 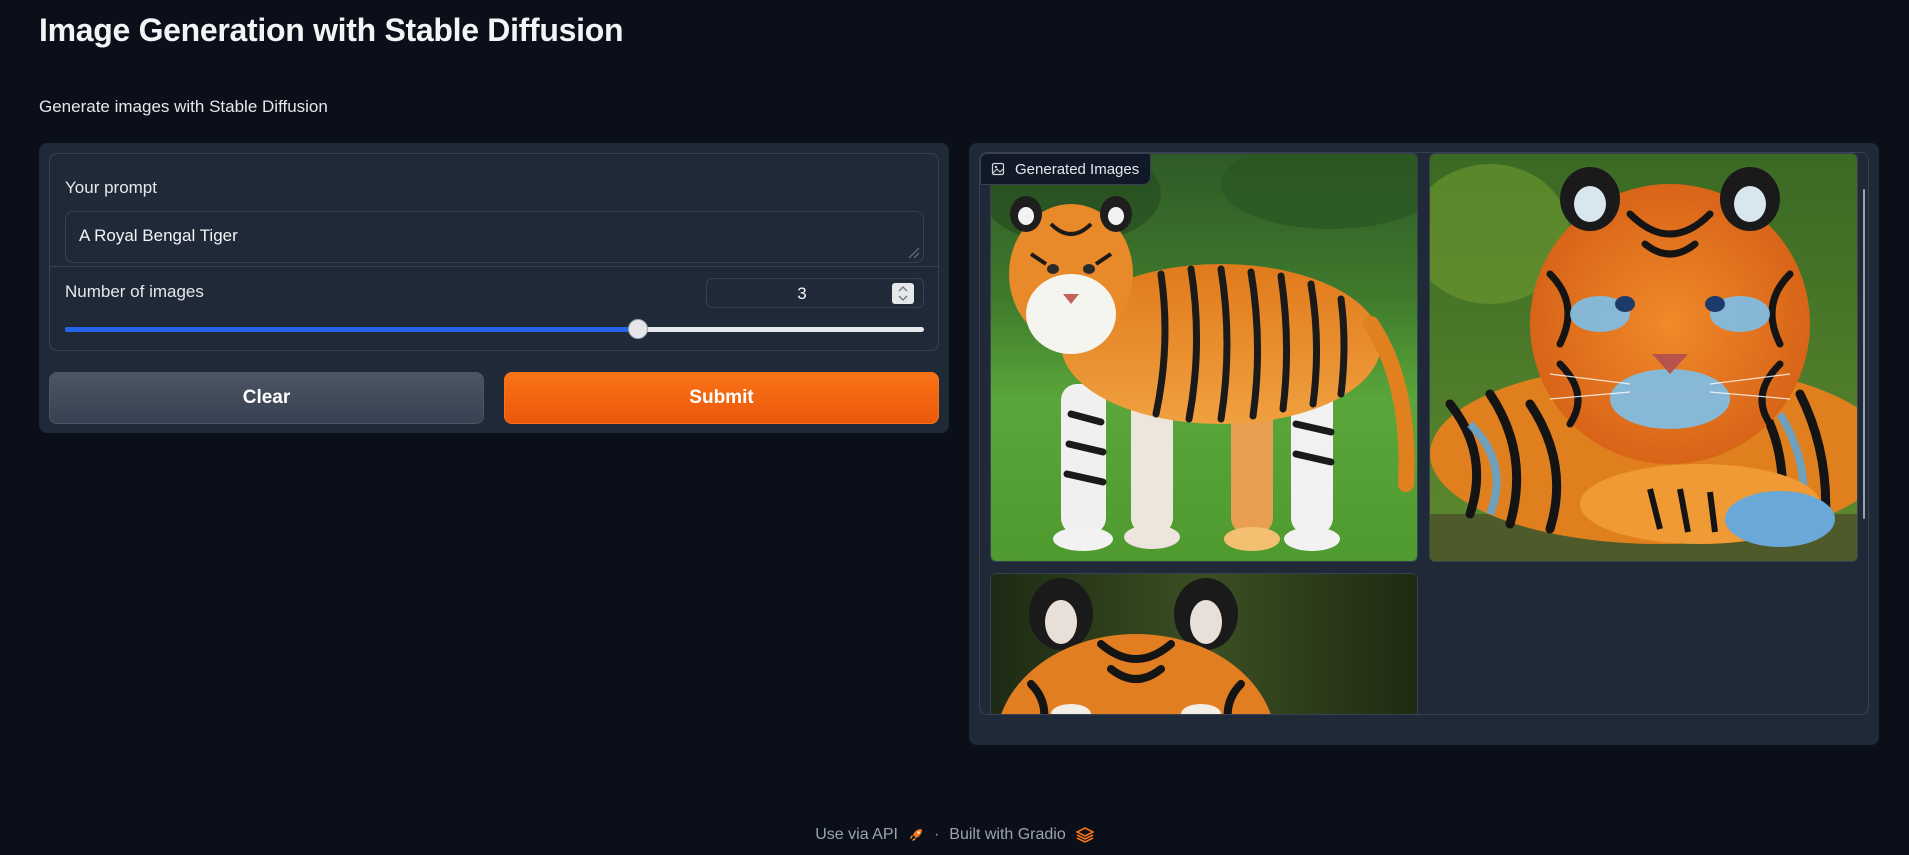 I want to click on page-description: Generate images with Stable Diffusion, so click(x=183, y=106).